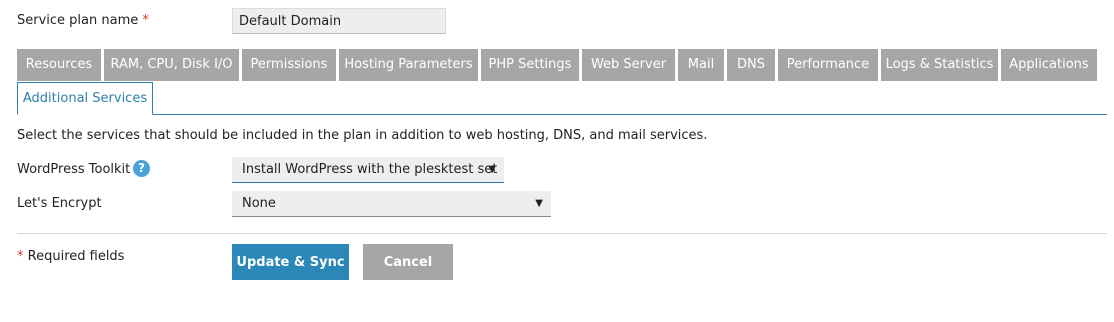 The image size is (1114, 322). What do you see at coordinates (562, 20) in the screenshot?
I see `service-plan-name-row: Service plan name *` at bounding box center [562, 20].